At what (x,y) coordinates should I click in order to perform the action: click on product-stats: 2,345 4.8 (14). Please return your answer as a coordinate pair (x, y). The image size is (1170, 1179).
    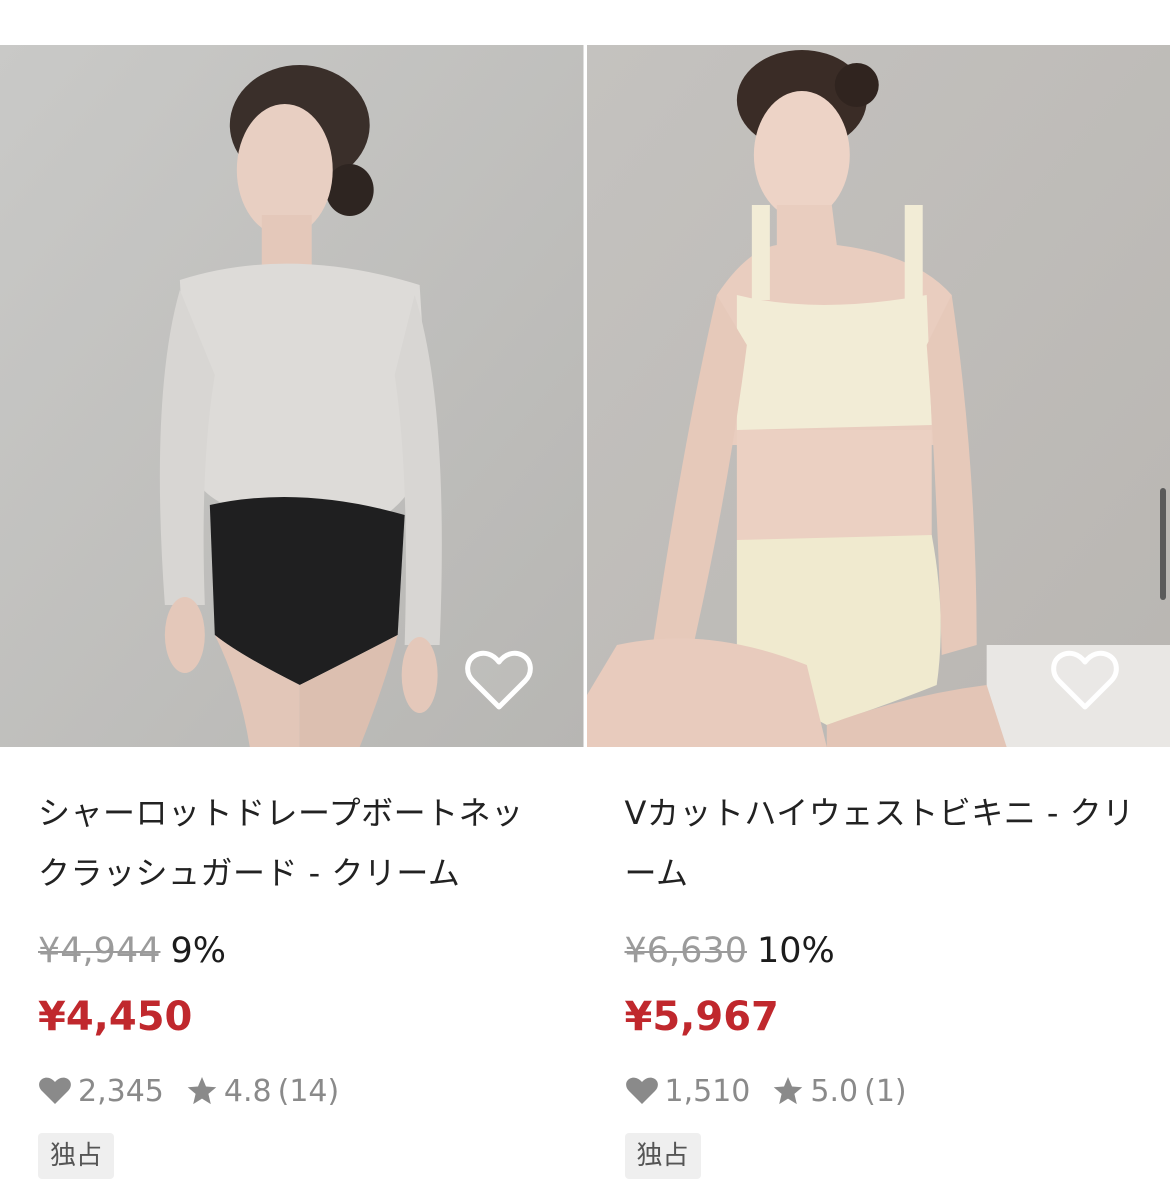
    Looking at the image, I should click on (311, 1091).